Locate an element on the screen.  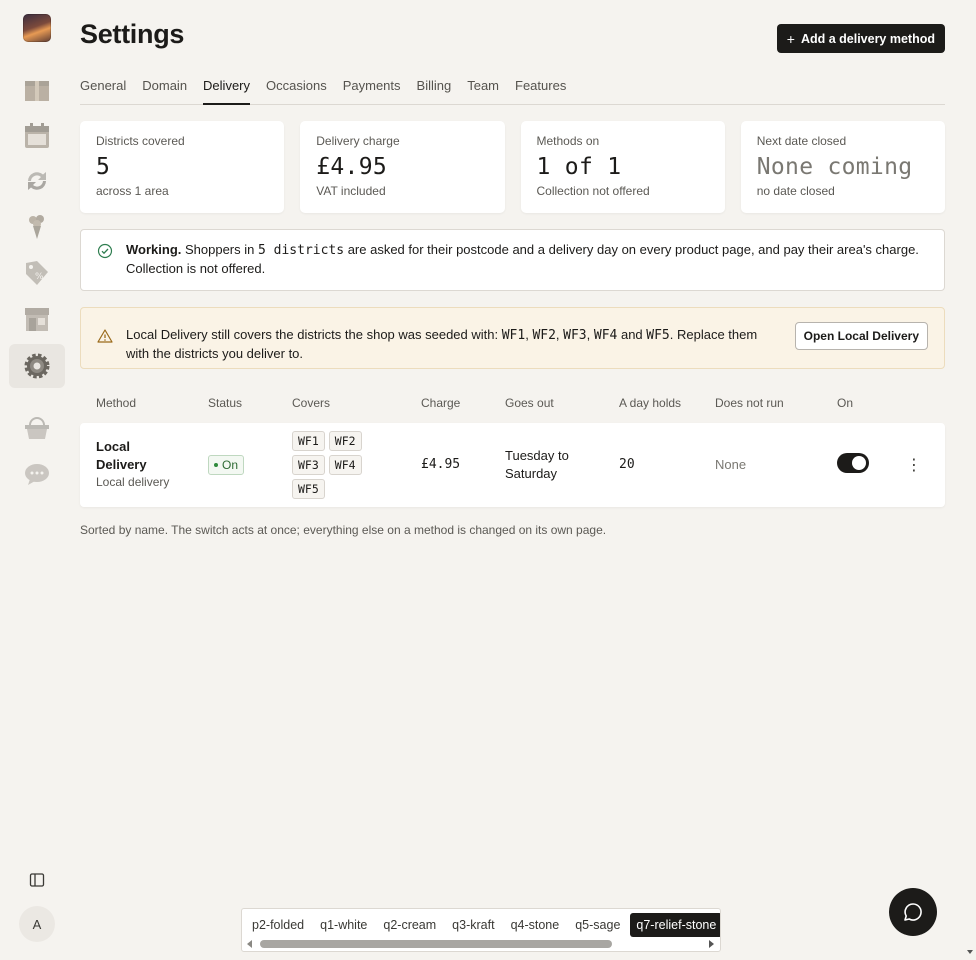
theme-option: q2-cream is located at coordinates (409, 925).